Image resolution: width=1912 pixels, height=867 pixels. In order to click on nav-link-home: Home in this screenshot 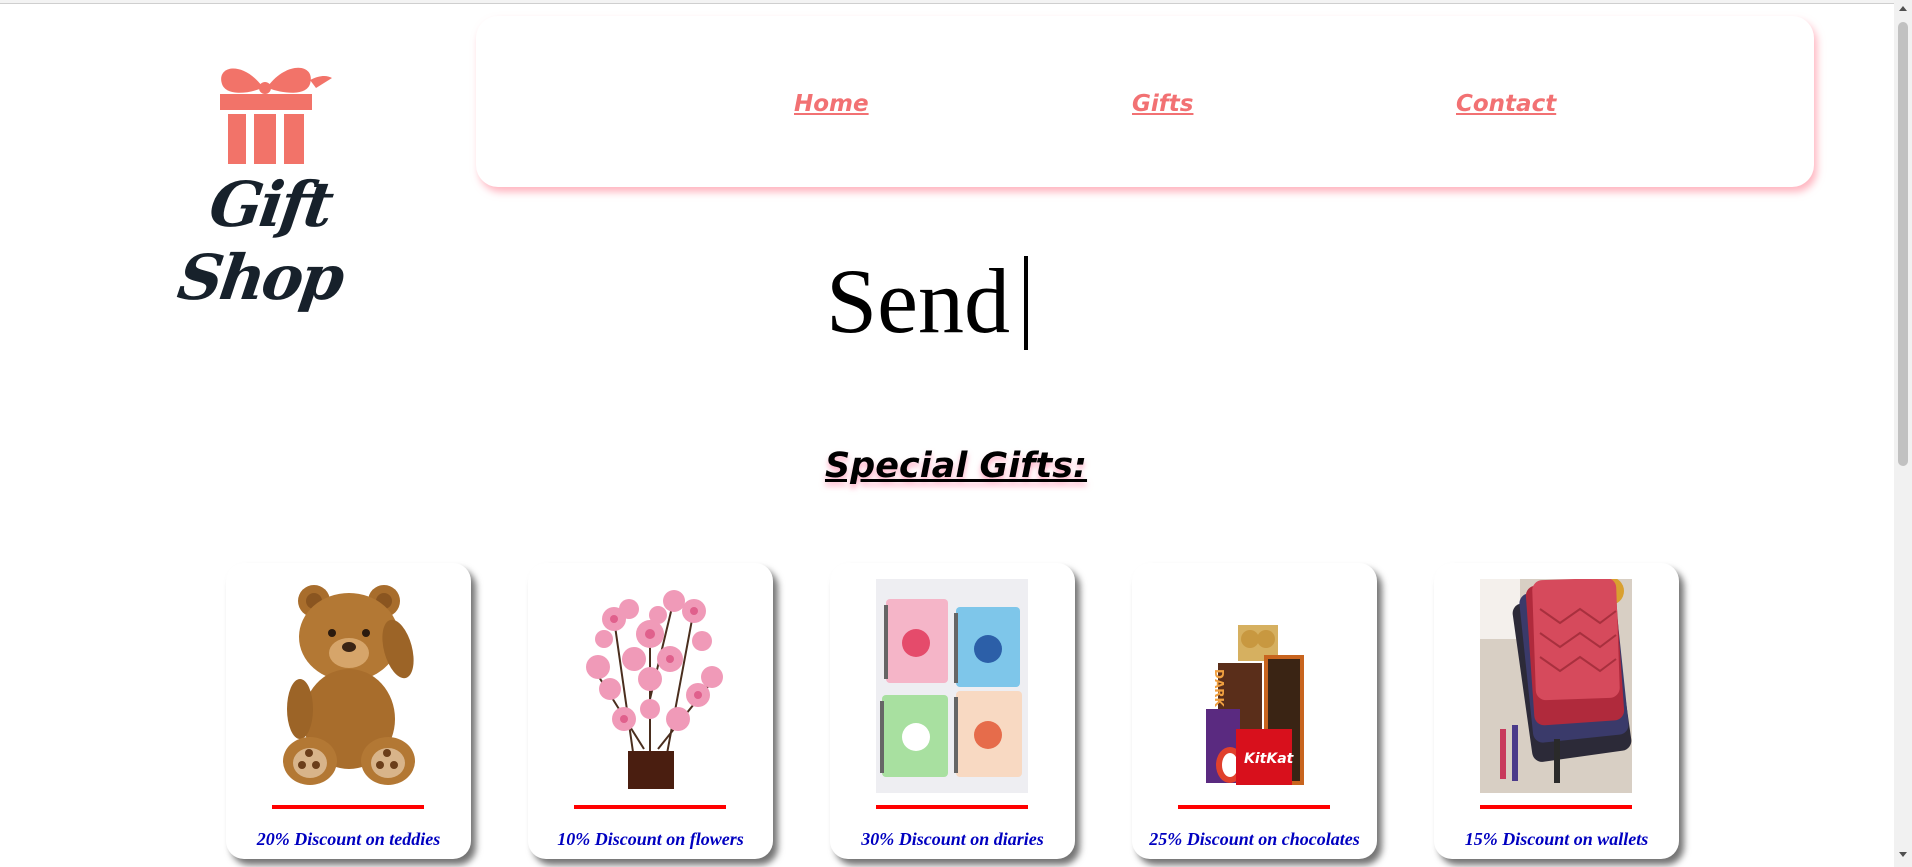, I will do `click(831, 104)`.